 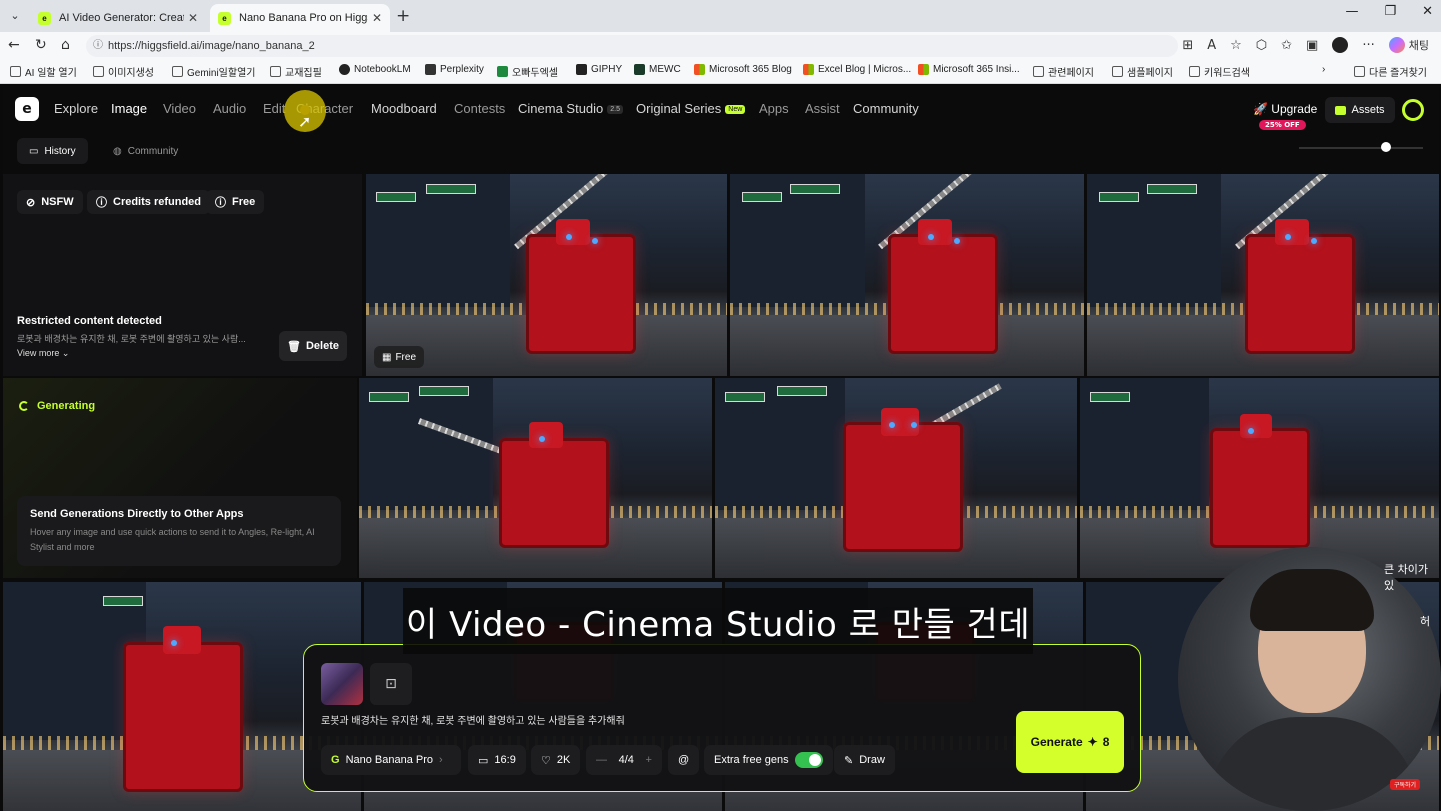 What do you see at coordinates (624, 760) in the screenshot?
I see `count-stepper: —4/4 +` at bounding box center [624, 760].